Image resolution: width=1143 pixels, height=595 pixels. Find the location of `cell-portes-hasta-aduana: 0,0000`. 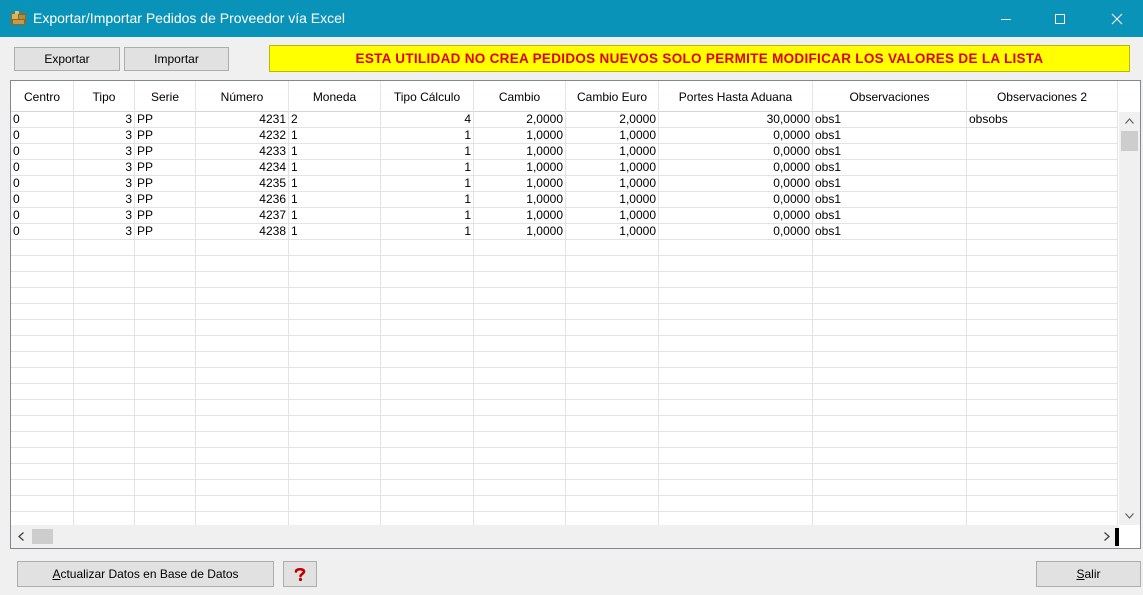

cell-portes-hasta-aduana: 0,0000 is located at coordinates (736, 216).